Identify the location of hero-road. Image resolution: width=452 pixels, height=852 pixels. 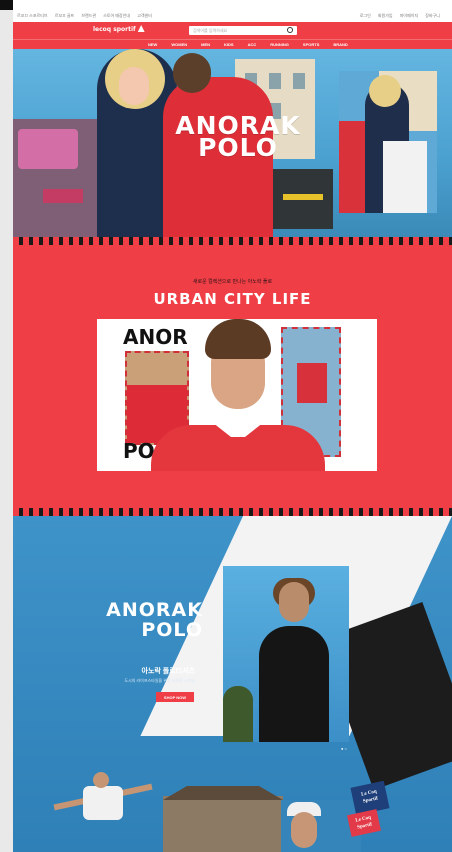
(303, 199).